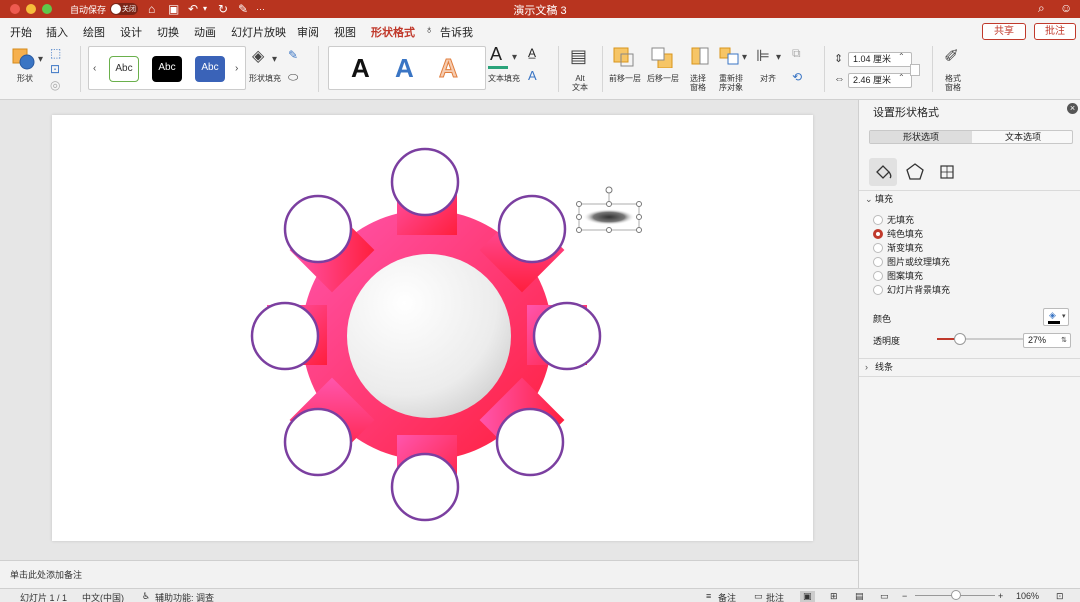 The width and height of the screenshot is (1080, 602). Describe the element at coordinates (744, 57) in the screenshot. I see `reorder-dropdown-icon: ▾` at that location.